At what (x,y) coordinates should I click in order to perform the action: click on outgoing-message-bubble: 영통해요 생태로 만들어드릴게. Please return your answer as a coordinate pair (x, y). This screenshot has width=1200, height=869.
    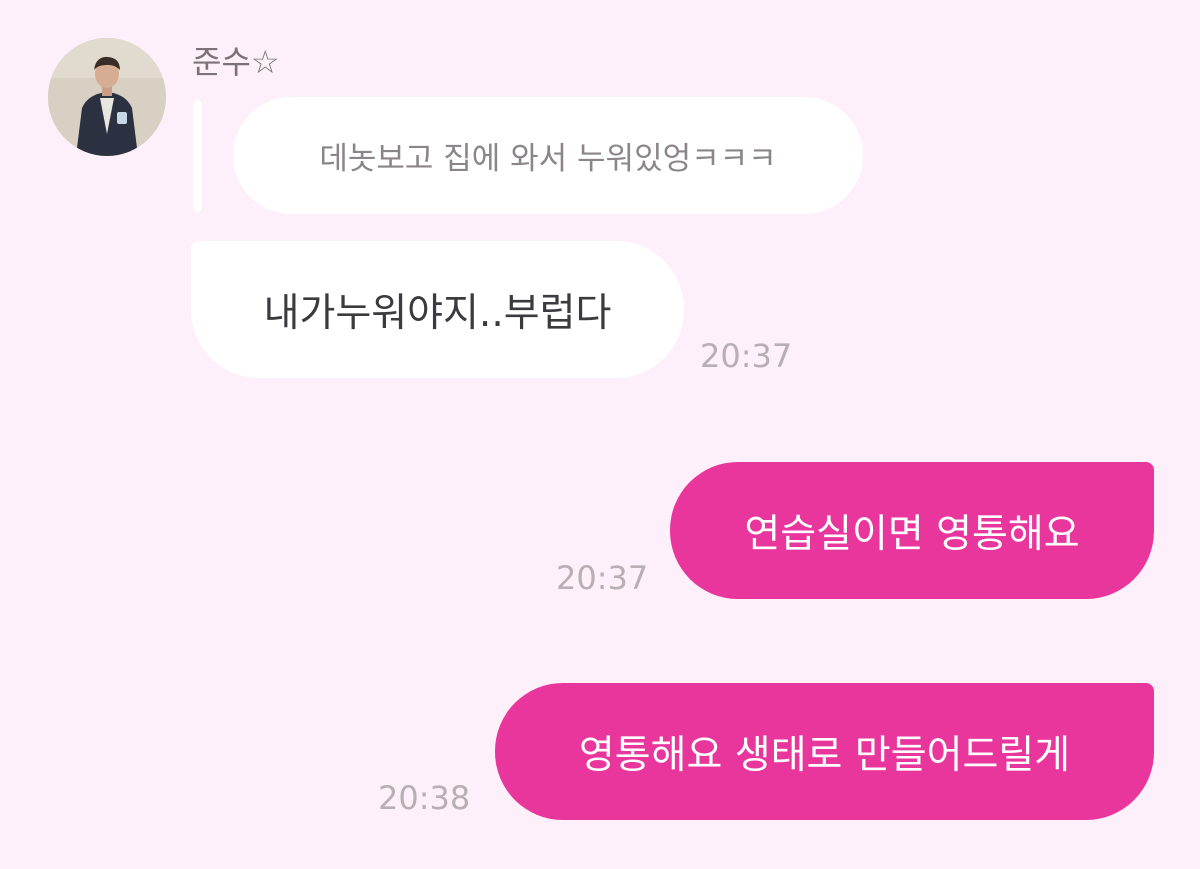
    Looking at the image, I should click on (824, 751).